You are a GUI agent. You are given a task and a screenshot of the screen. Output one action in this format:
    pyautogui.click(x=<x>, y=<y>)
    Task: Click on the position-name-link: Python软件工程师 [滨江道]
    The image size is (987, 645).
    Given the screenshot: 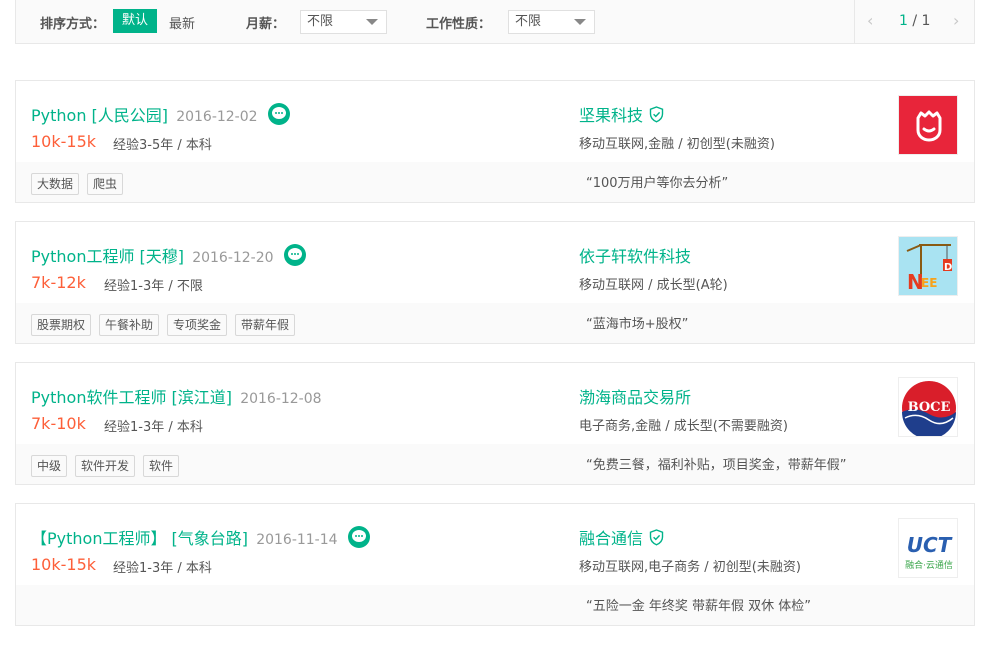 What is the action you would take?
    pyautogui.click(x=131, y=397)
    